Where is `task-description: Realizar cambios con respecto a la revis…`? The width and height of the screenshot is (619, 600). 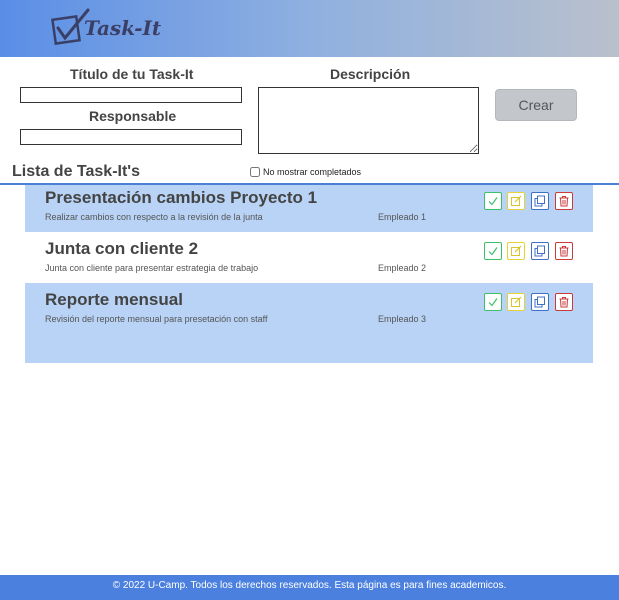
task-description: Realizar cambios con respecto a la revis… is located at coordinates (154, 217).